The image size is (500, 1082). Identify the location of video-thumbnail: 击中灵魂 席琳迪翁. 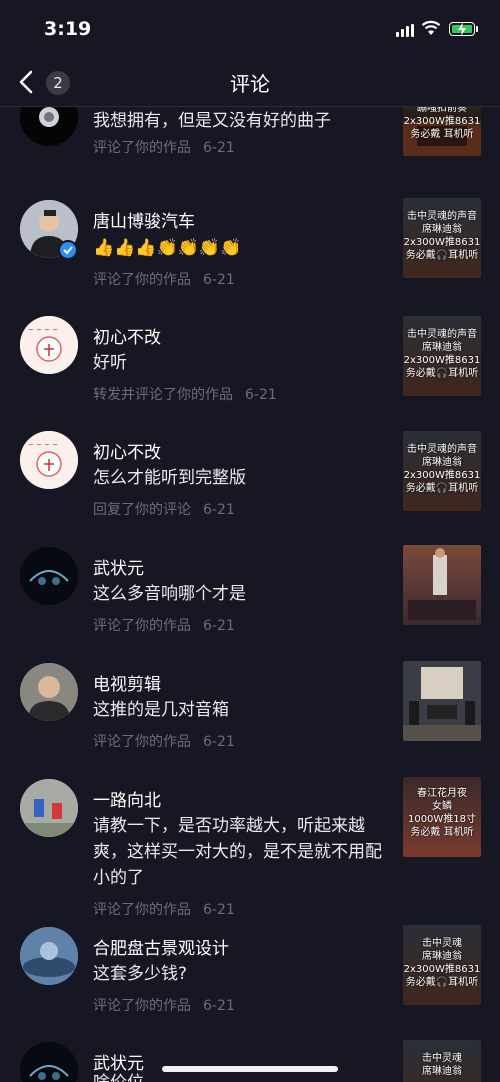
(442, 1061).